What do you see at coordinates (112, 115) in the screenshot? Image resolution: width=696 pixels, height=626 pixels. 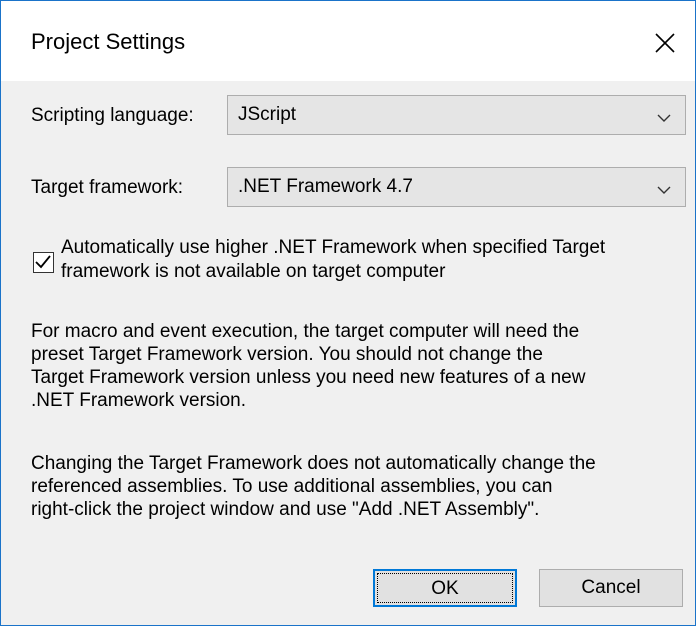 I see `scripting-language-label: Scripting language:` at bounding box center [112, 115].